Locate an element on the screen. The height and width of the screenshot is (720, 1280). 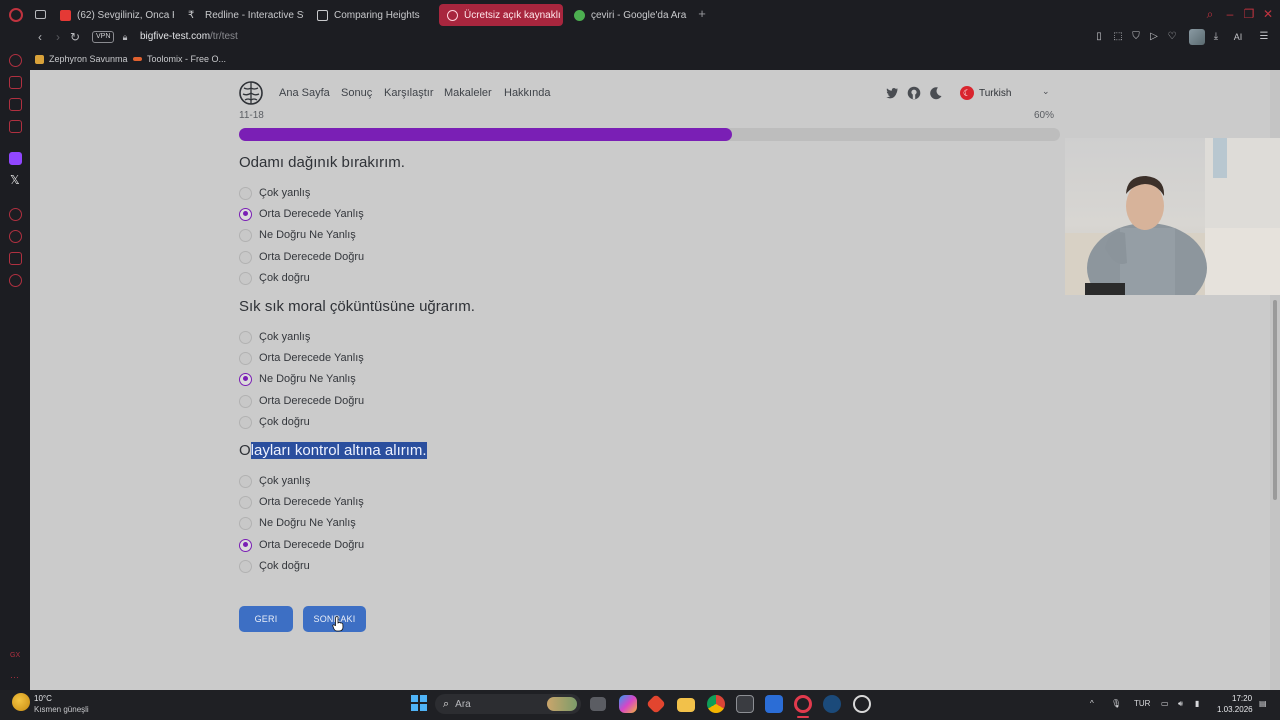
close-window-button: ✕ is located at coordinates (1268, 14).